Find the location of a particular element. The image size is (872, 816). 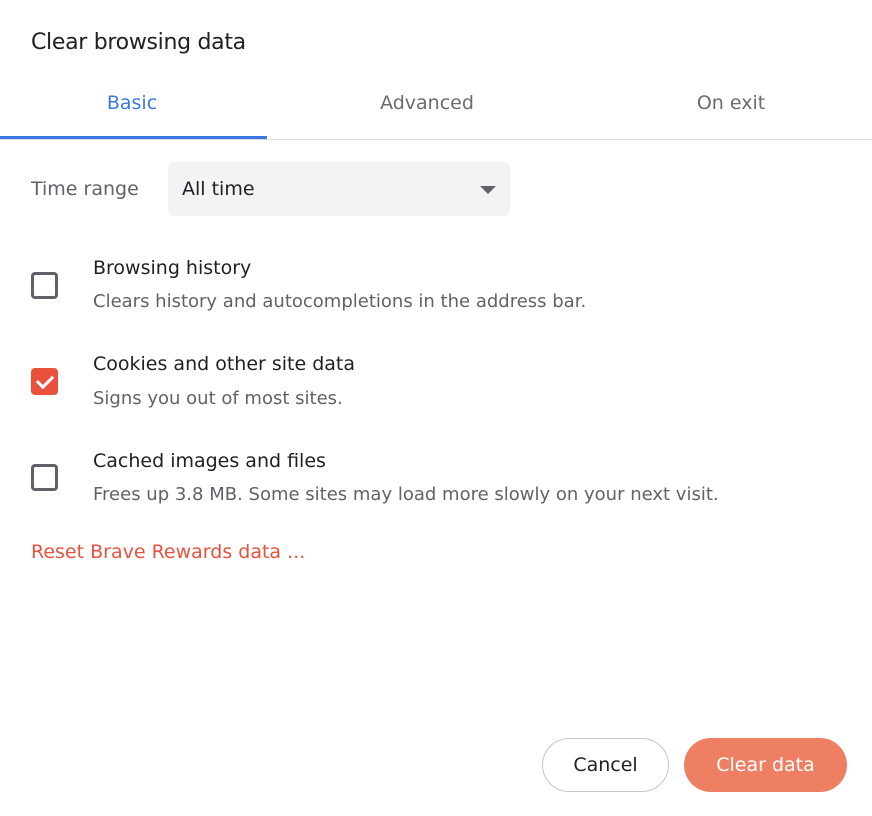

browsing-history-title: Browsing history is located at coordinates (172, 268).